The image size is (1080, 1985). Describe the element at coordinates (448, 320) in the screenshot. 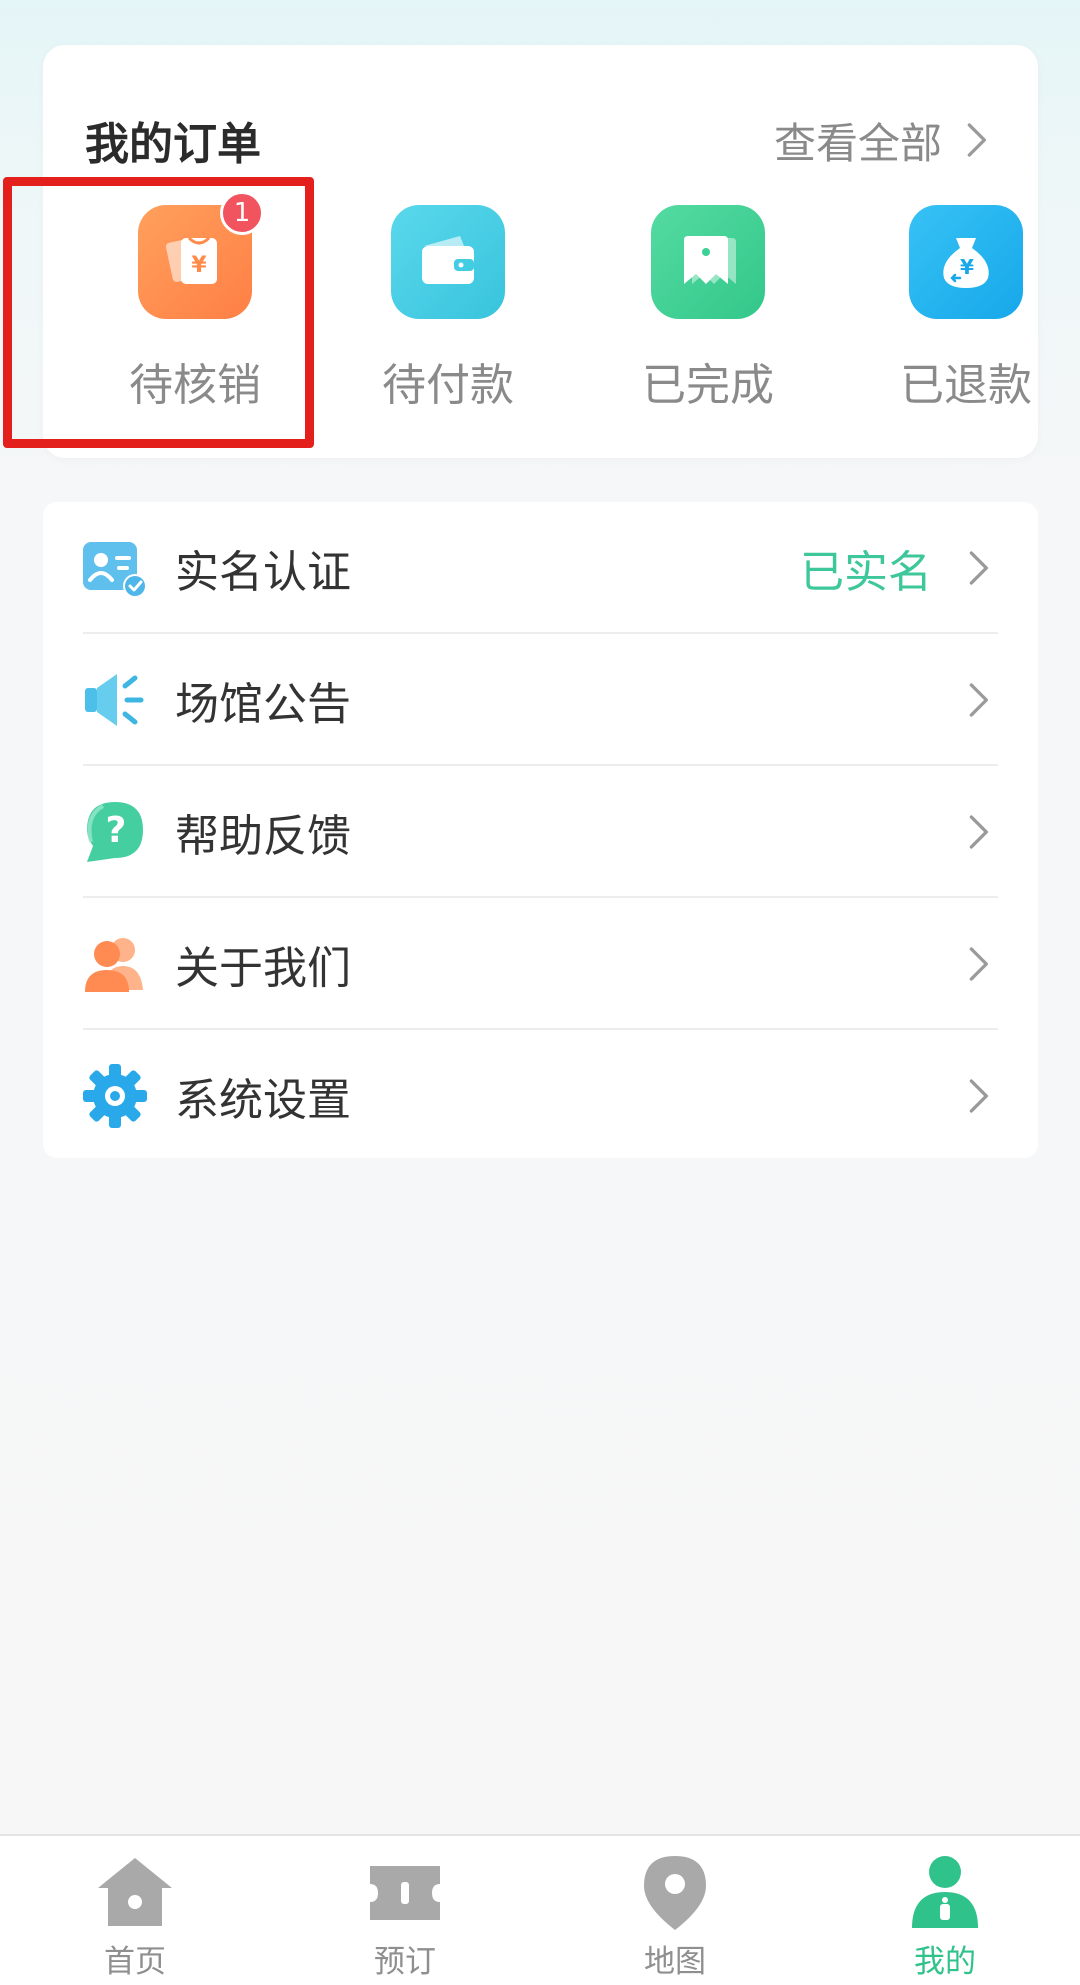

I see `order-pending-payment: 待付款` at that location.